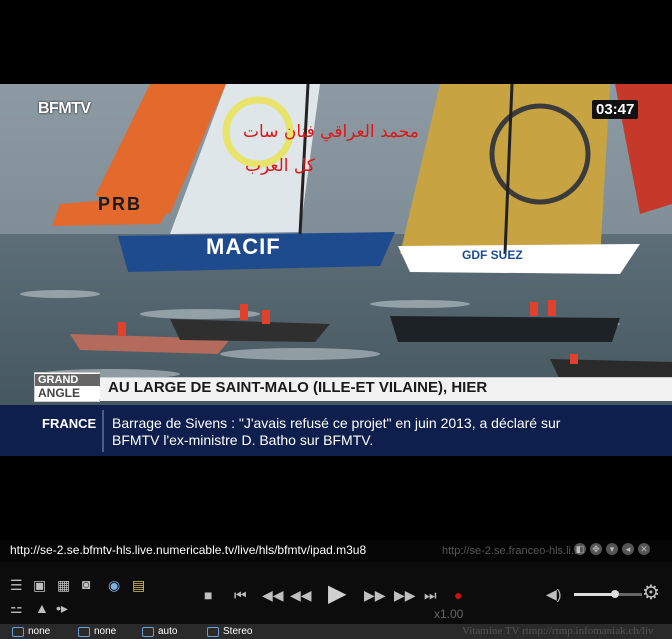 The width and height of the screenshot is (672, 639). I want to click on grand-angle-tag: GRAND ANGLE, so click(67, 387).